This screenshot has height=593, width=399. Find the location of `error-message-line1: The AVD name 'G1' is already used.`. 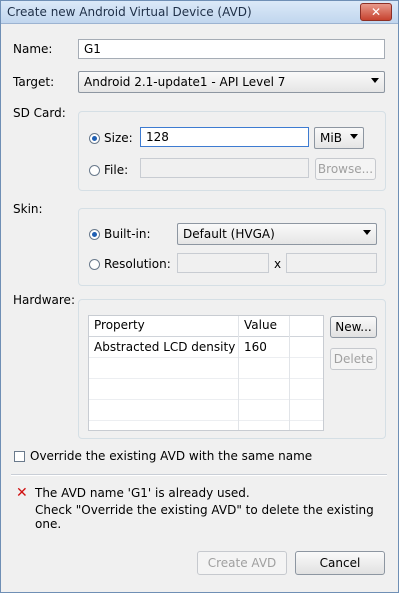

error-message-line1: The AVD name 'G1' is already used. is located at coordinates (142, 493).